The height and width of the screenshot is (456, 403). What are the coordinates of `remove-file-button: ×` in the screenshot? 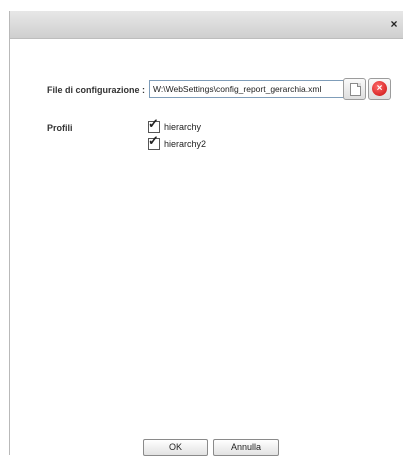 It's located at (379, 89).